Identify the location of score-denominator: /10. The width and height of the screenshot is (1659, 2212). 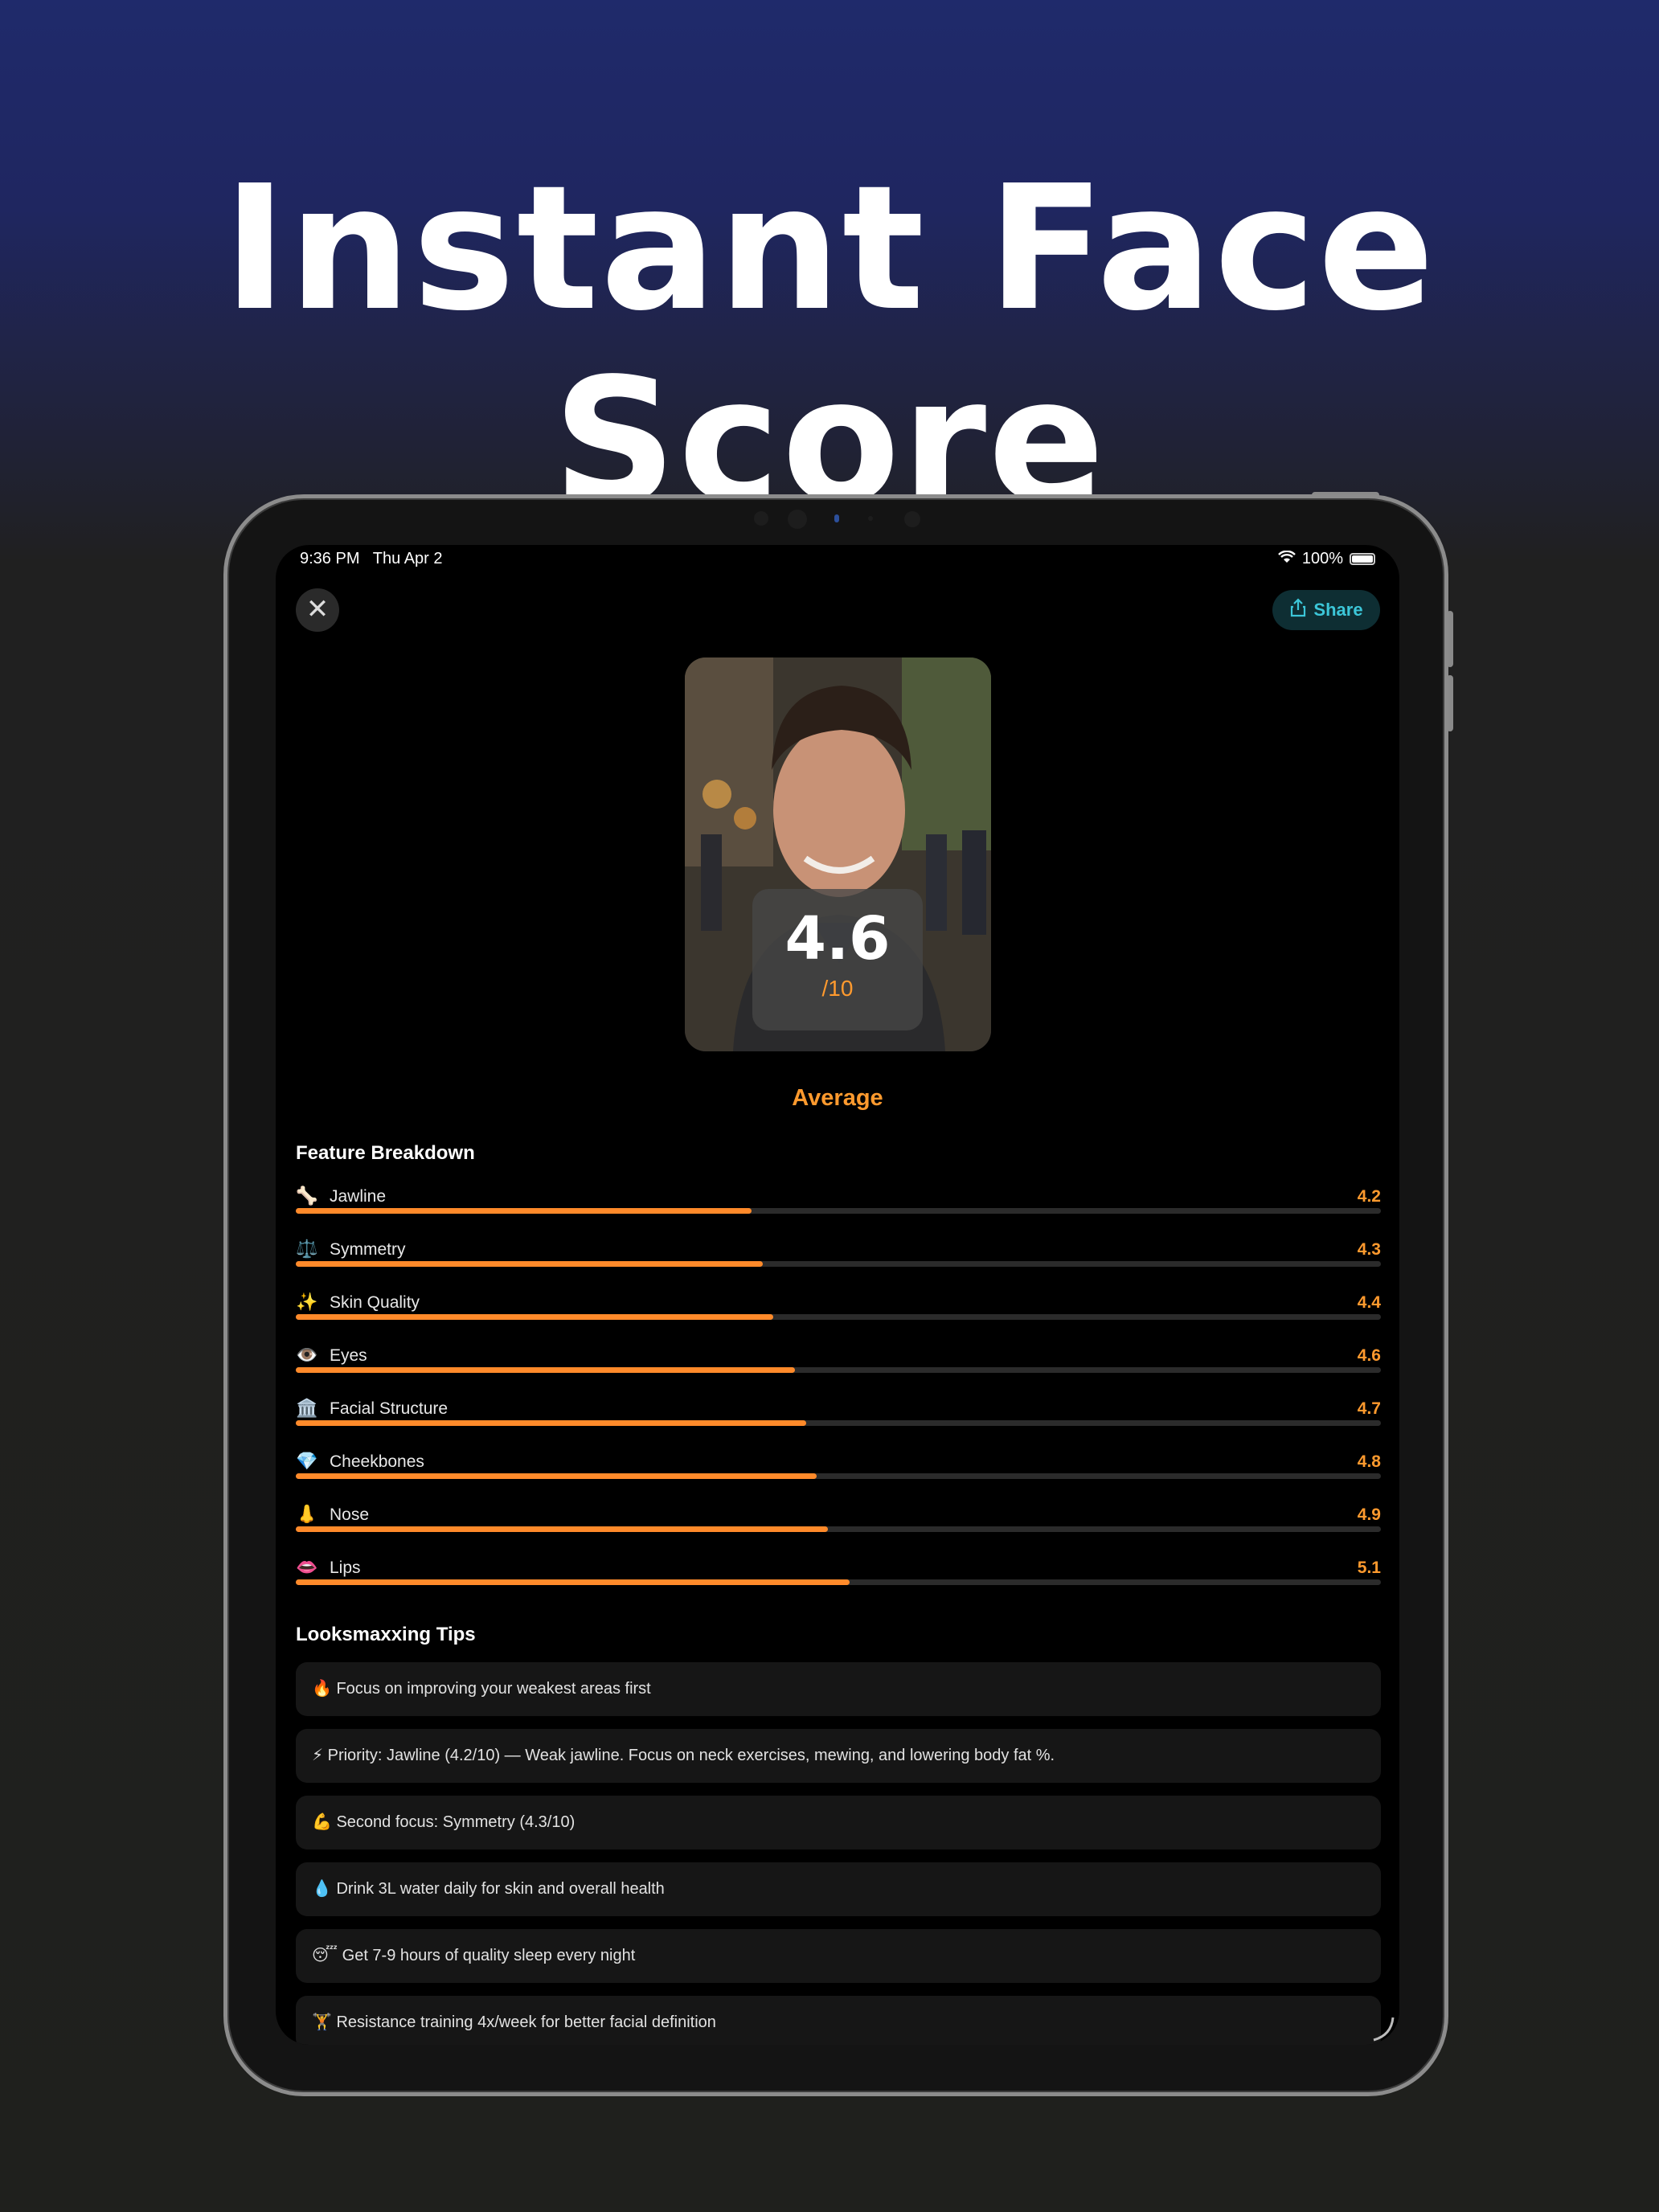
(837, 989).